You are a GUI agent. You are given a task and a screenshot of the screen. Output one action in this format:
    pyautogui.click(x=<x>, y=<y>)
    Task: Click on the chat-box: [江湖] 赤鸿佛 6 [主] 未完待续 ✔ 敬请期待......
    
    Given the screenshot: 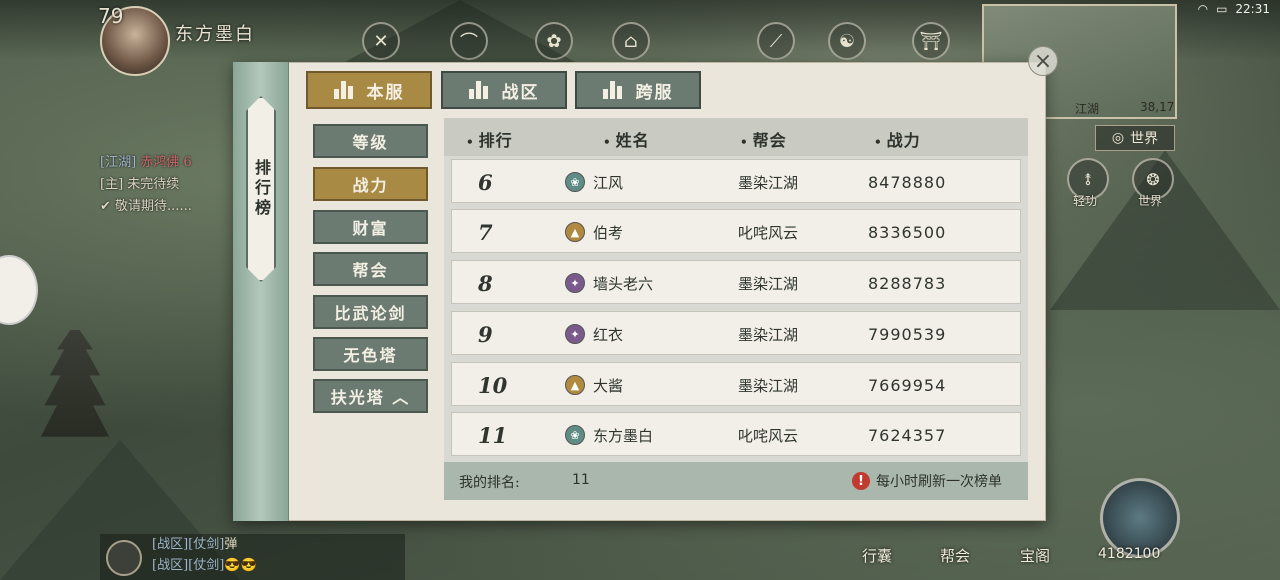 What is the action you would take?
    pyautogui.click(x=170, y=185)
    